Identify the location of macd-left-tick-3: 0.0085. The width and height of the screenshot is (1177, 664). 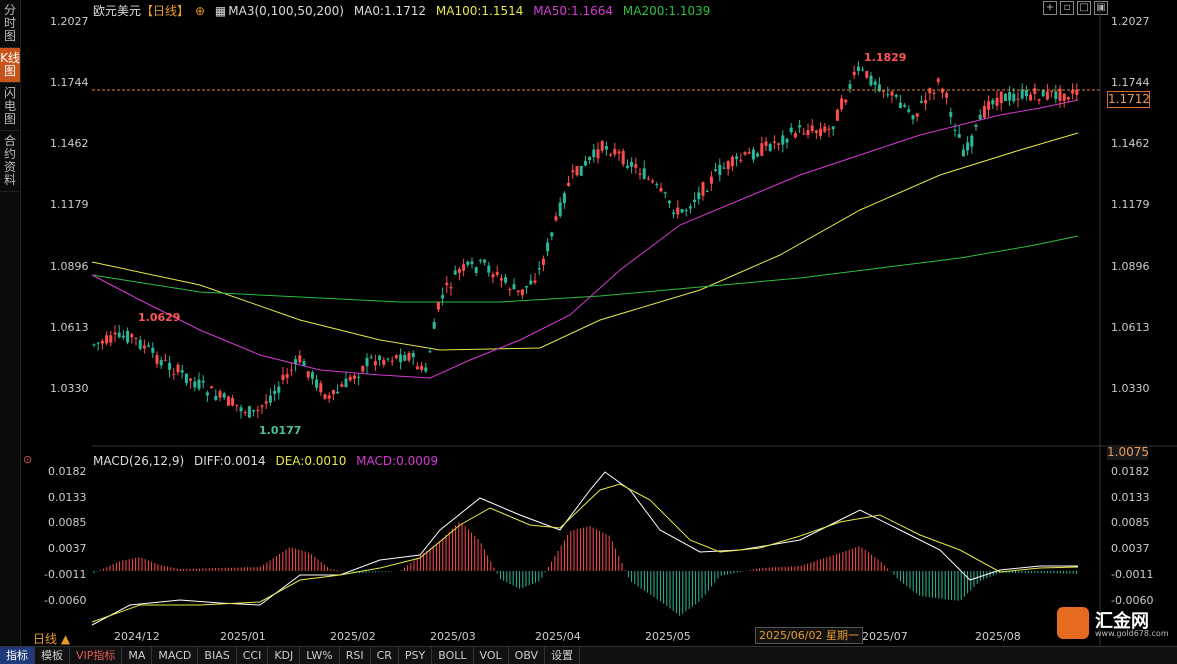
(67, 522).